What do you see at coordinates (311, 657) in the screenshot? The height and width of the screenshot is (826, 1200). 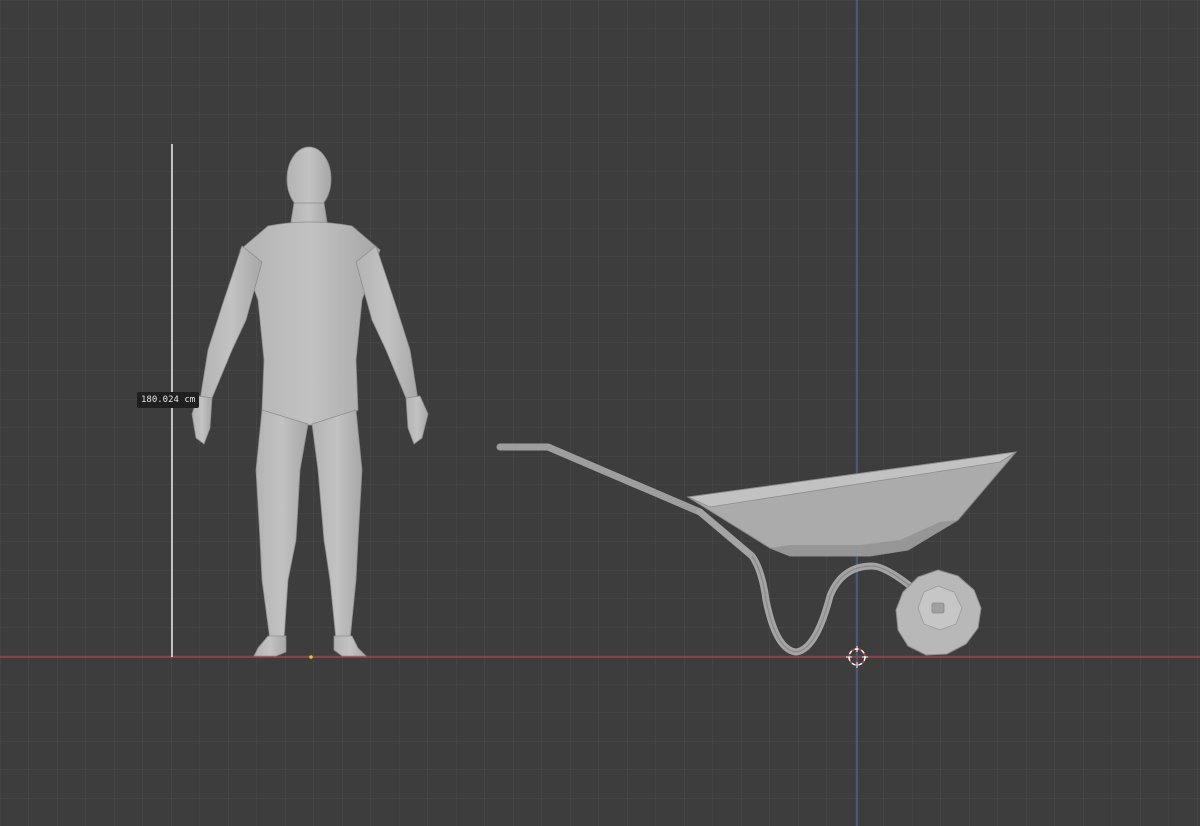 I see `object-origin-dot` at bounding box center [311, 657].